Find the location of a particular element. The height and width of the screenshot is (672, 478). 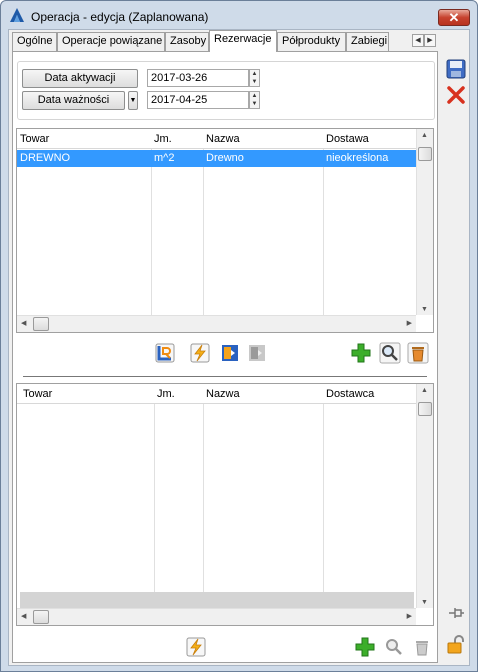

table-row: DREWNO m^2 Drewno nieokreślona is located at coordinates (216, 158).